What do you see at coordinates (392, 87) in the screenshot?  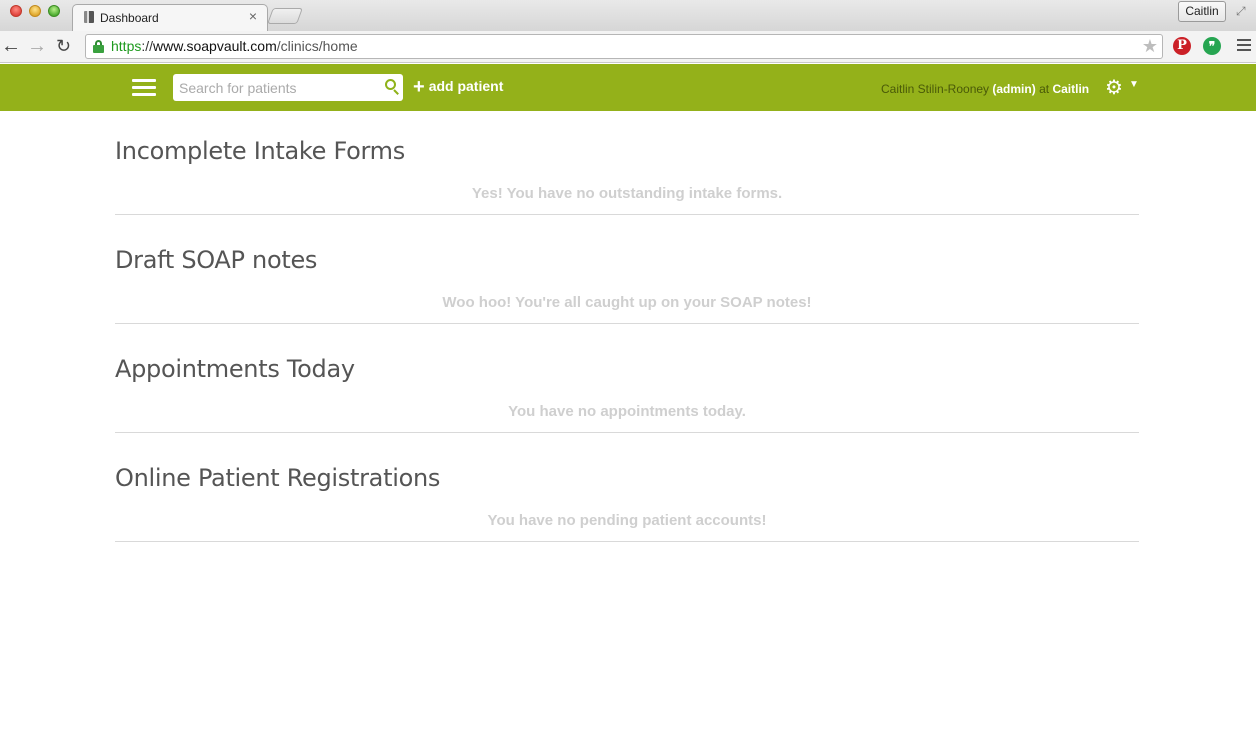 I see `search-icon` at bounding box center [392, 87].